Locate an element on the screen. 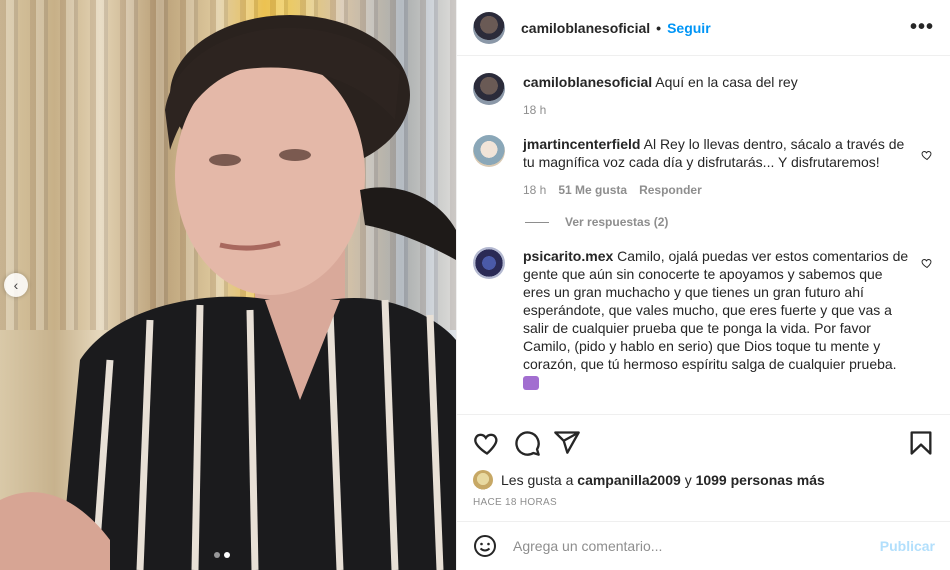  more-options-button: ••• is located at coordinates (922, 27).